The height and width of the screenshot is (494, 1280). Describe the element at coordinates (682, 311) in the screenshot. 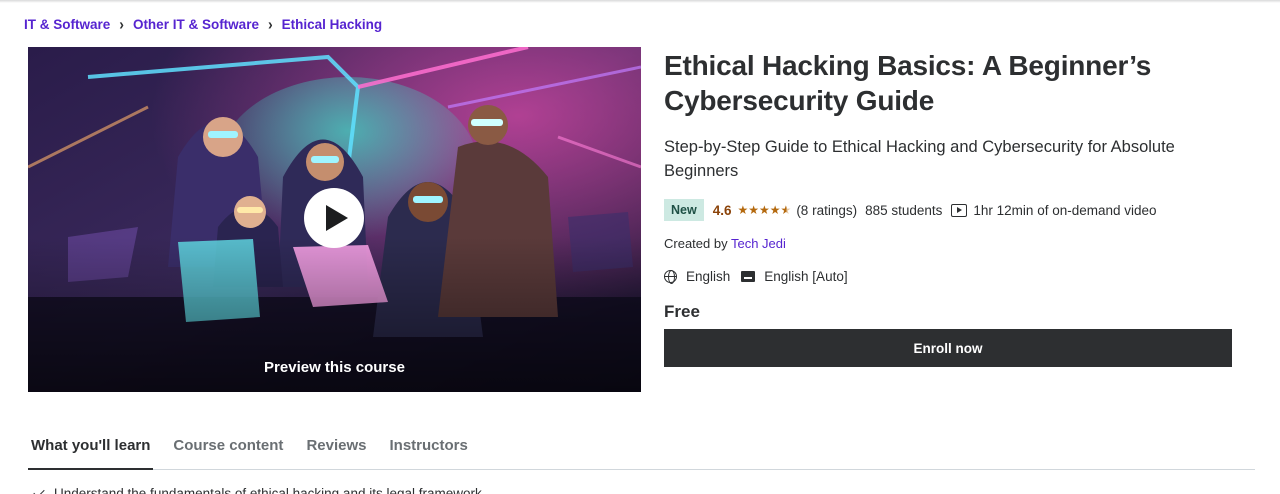

I see `course-price: Free` at that location.